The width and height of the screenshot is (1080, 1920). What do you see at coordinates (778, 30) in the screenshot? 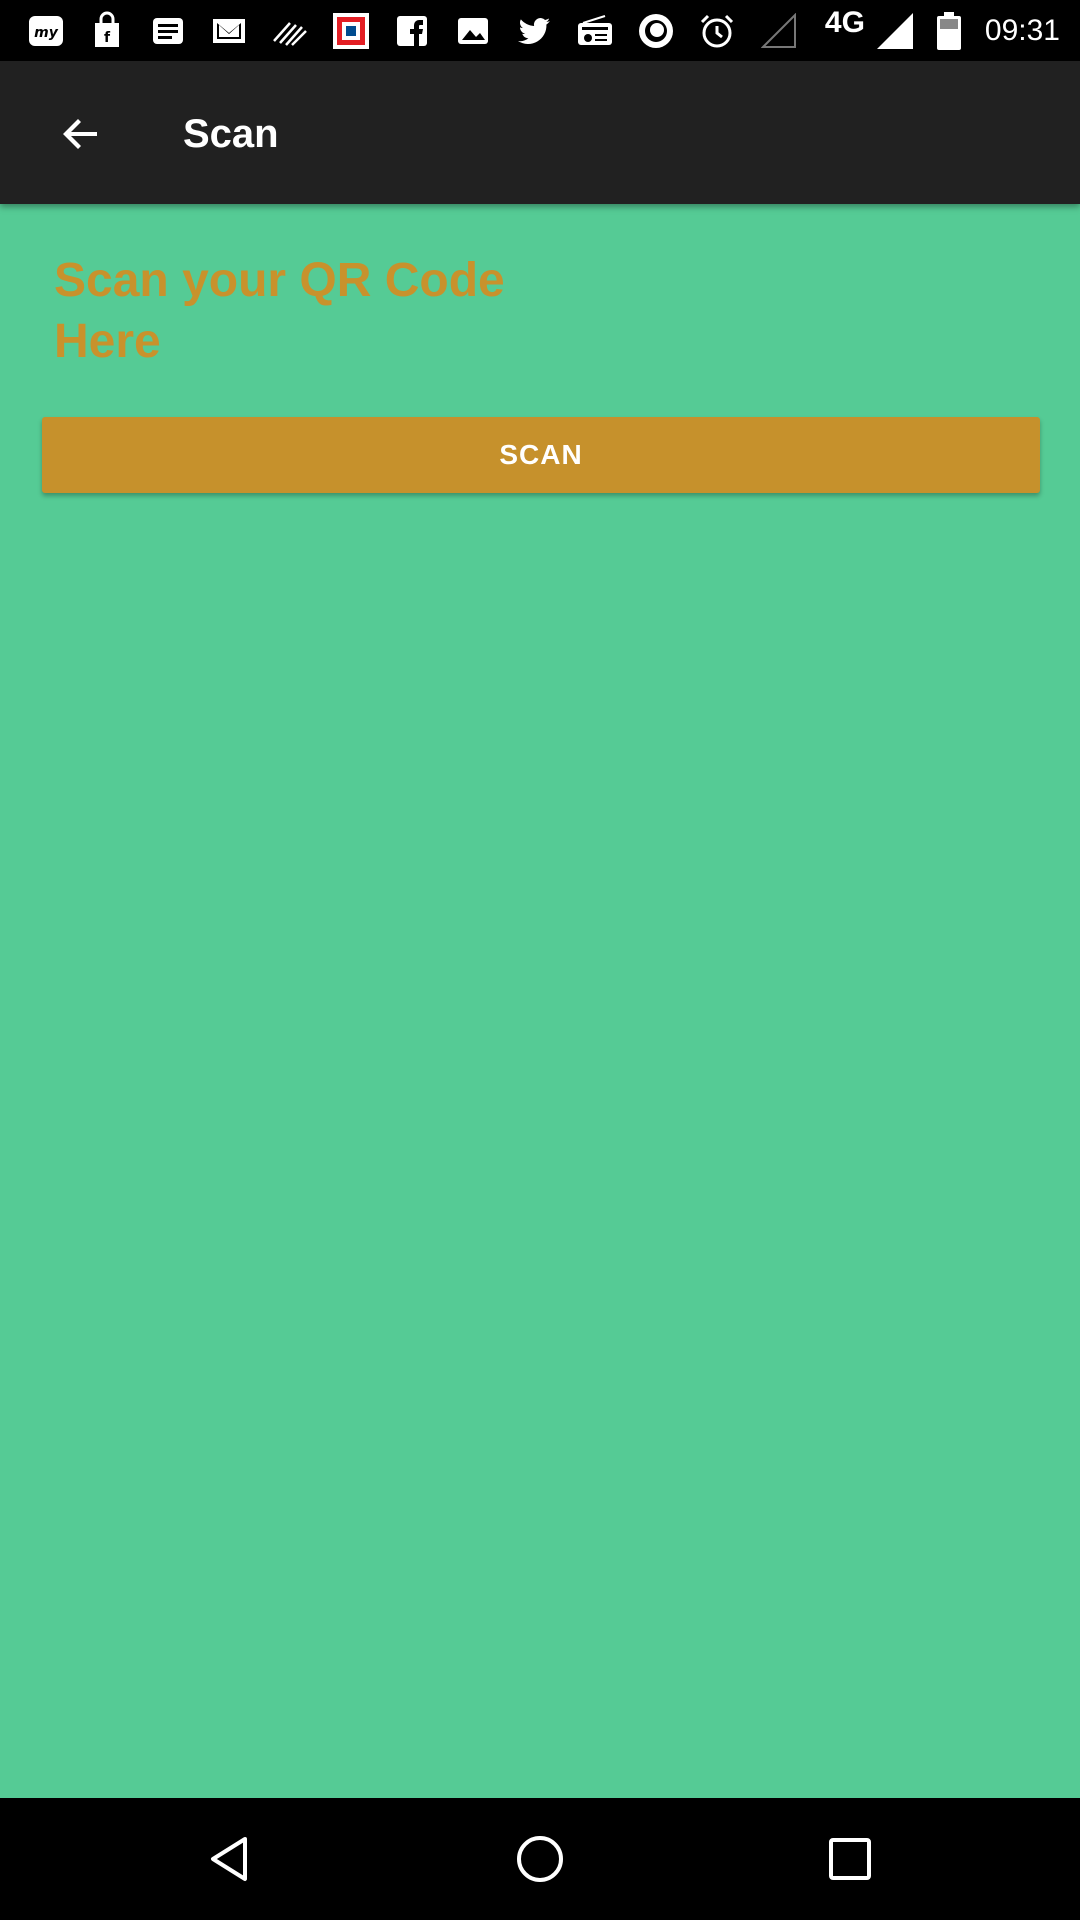
I see `no-signal-icon` at bounding box center [778, 30].